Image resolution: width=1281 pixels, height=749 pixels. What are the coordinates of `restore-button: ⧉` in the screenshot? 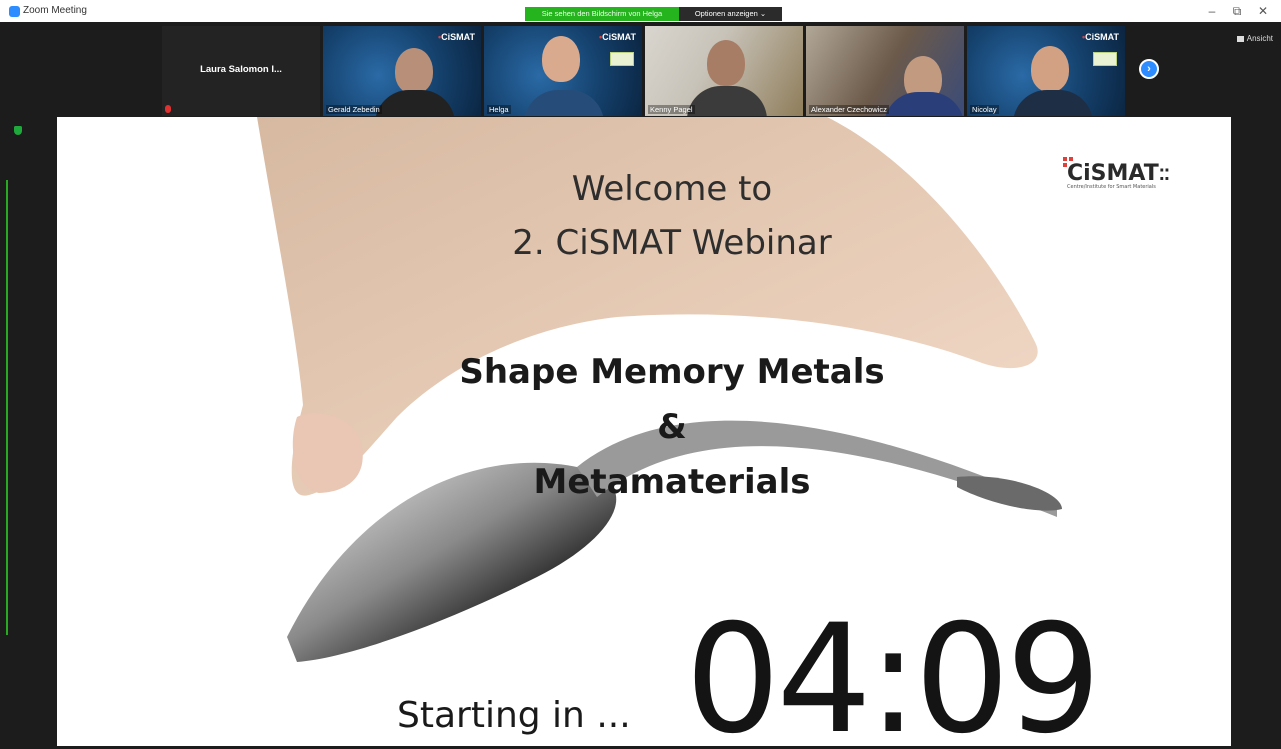 It's located at (1237, 11).